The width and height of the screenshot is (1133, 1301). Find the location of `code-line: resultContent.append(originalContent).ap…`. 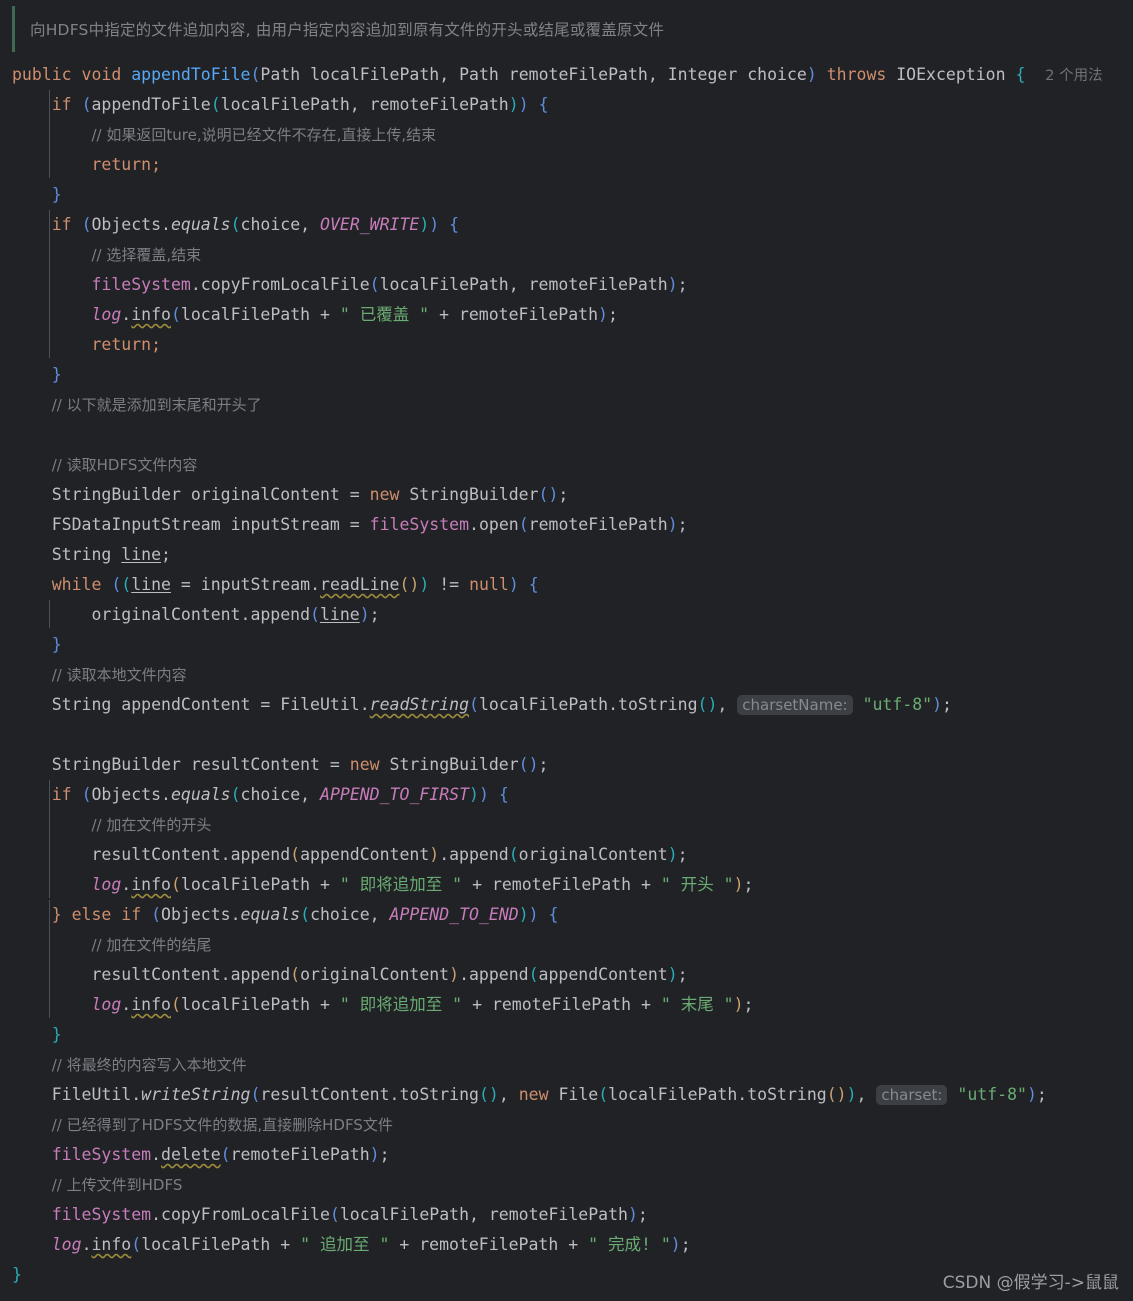

code-line: resultContent.append(originalContent).ap… is located at coordinates (389, 974).